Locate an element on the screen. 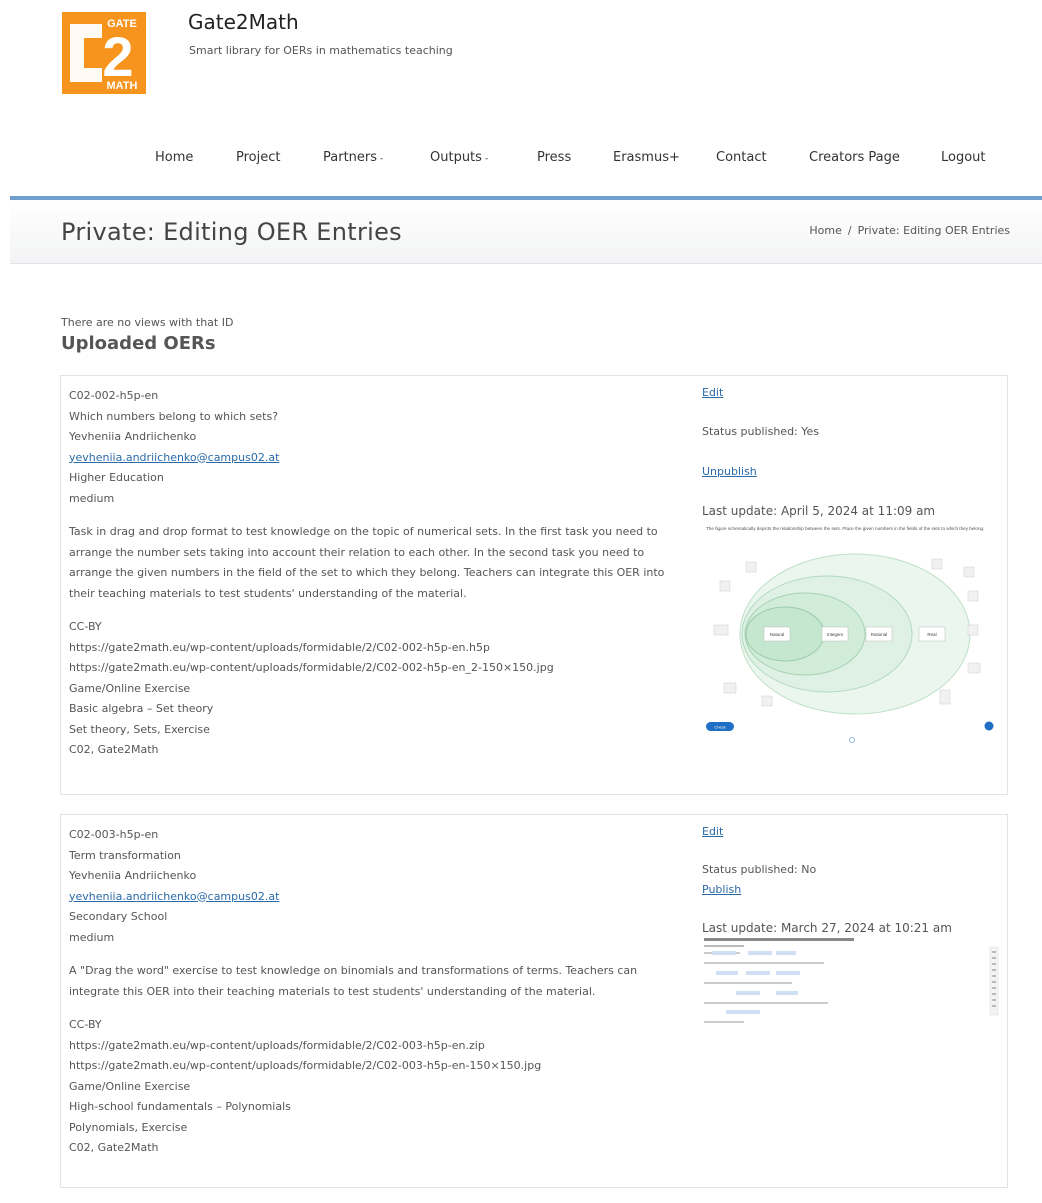  nav-item-label: Home is located at coordinates (174, 157).